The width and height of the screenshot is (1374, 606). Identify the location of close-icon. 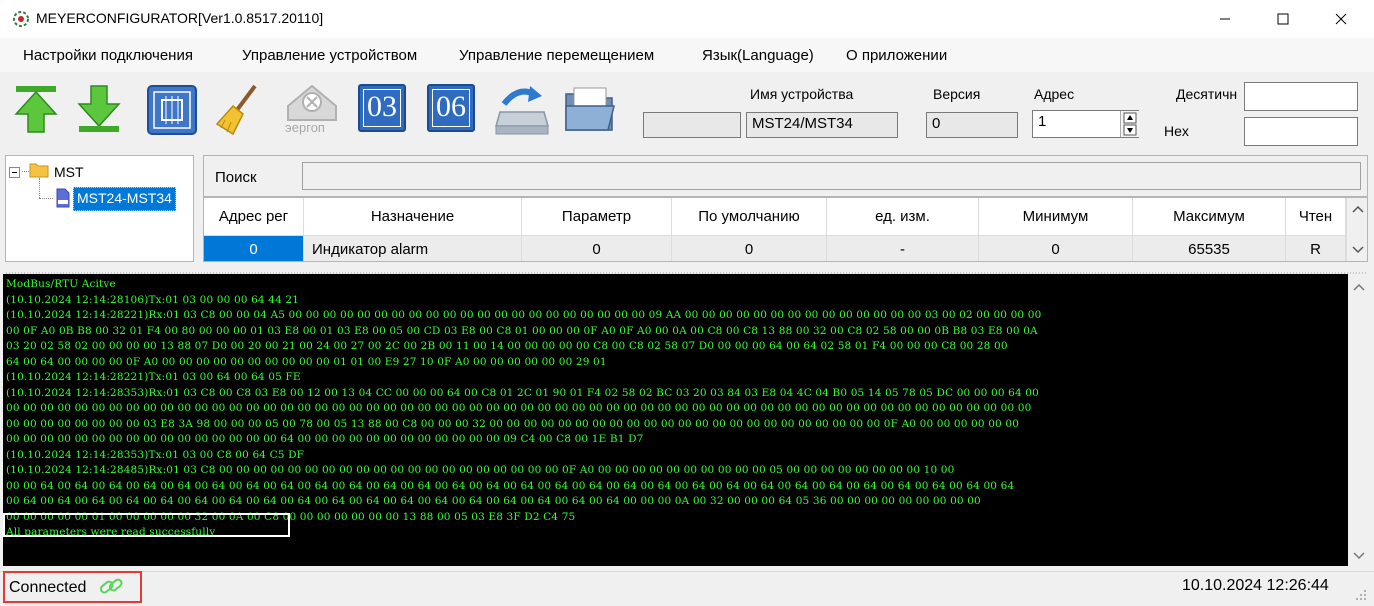
(1341, 19).